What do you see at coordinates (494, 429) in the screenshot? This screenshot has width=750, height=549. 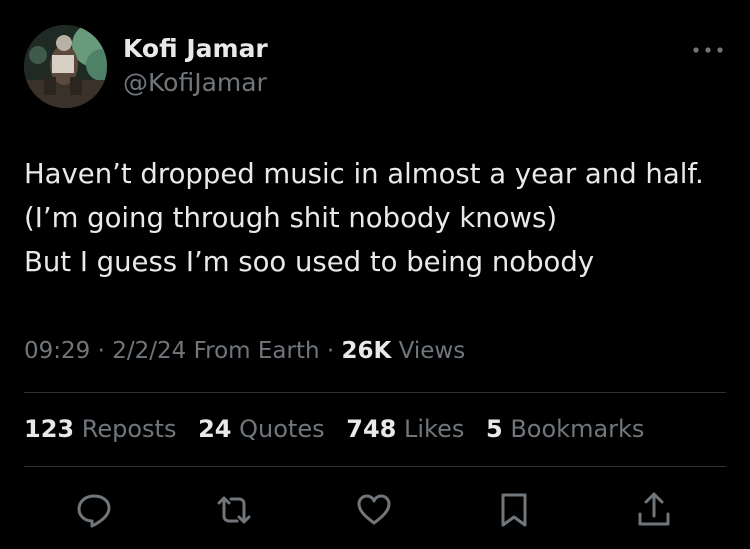 I see `bookmarks-count: 5` at bounding box center [494, 429].